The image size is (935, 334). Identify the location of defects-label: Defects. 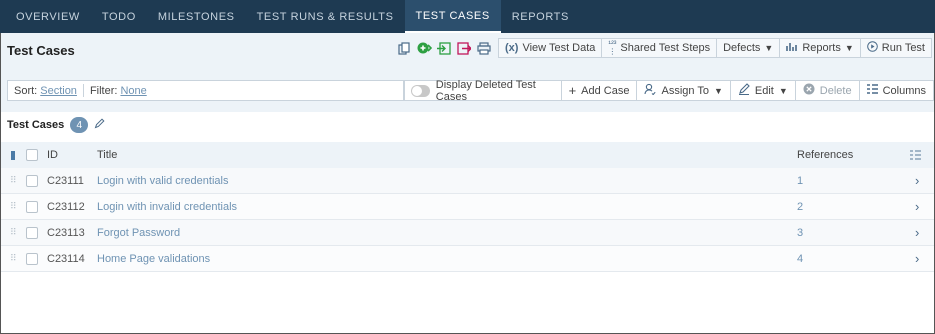
(742, 48).